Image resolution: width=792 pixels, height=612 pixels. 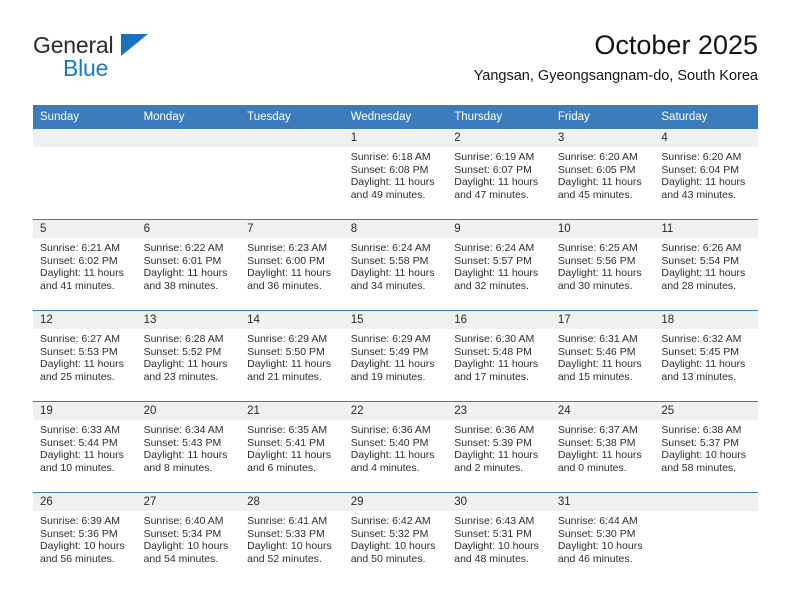 I want to click on sunrise-text: Sunrise: 6:39 AM, so click(x=80, y=521).